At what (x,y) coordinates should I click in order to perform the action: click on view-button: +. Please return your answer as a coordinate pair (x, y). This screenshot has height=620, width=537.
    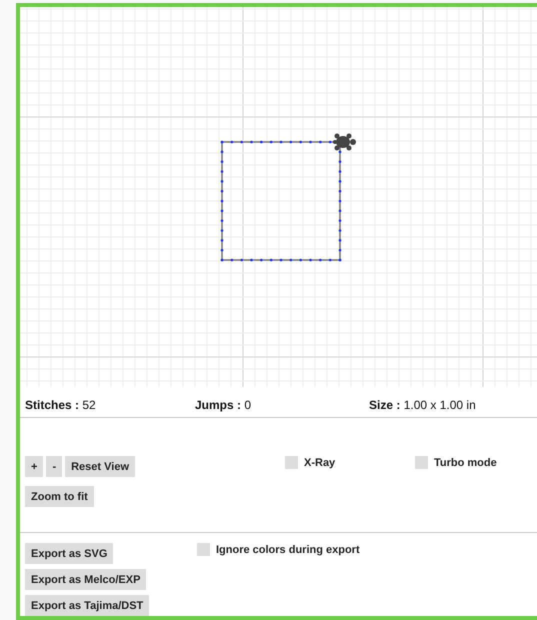
    Looking at the image, I should click on (34, 466).